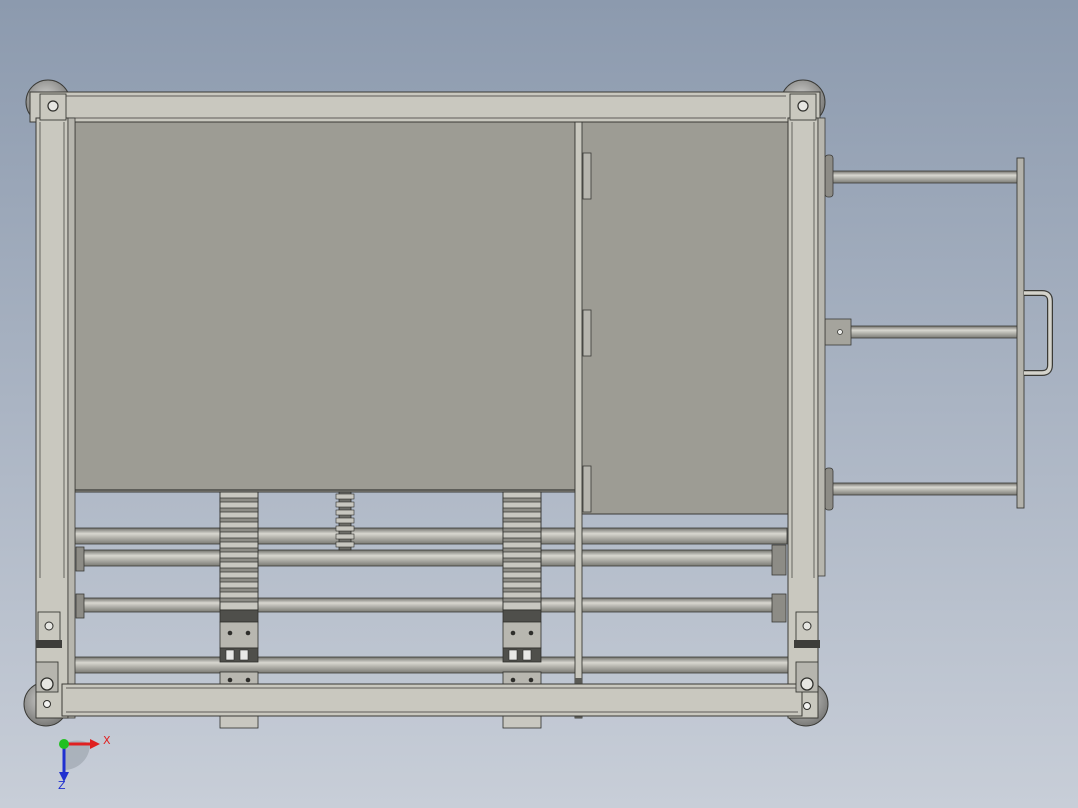  Describe the element at coordinates (578, 420) in the screenshot. I see `divider-post` at that location.